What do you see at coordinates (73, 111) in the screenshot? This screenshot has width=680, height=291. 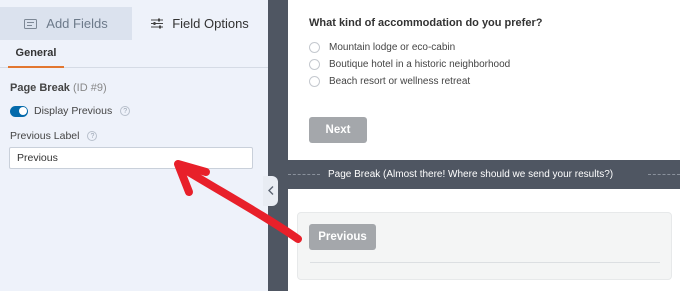 I see `display-previous-label: Display Previous` at bounding box center [73, 111].